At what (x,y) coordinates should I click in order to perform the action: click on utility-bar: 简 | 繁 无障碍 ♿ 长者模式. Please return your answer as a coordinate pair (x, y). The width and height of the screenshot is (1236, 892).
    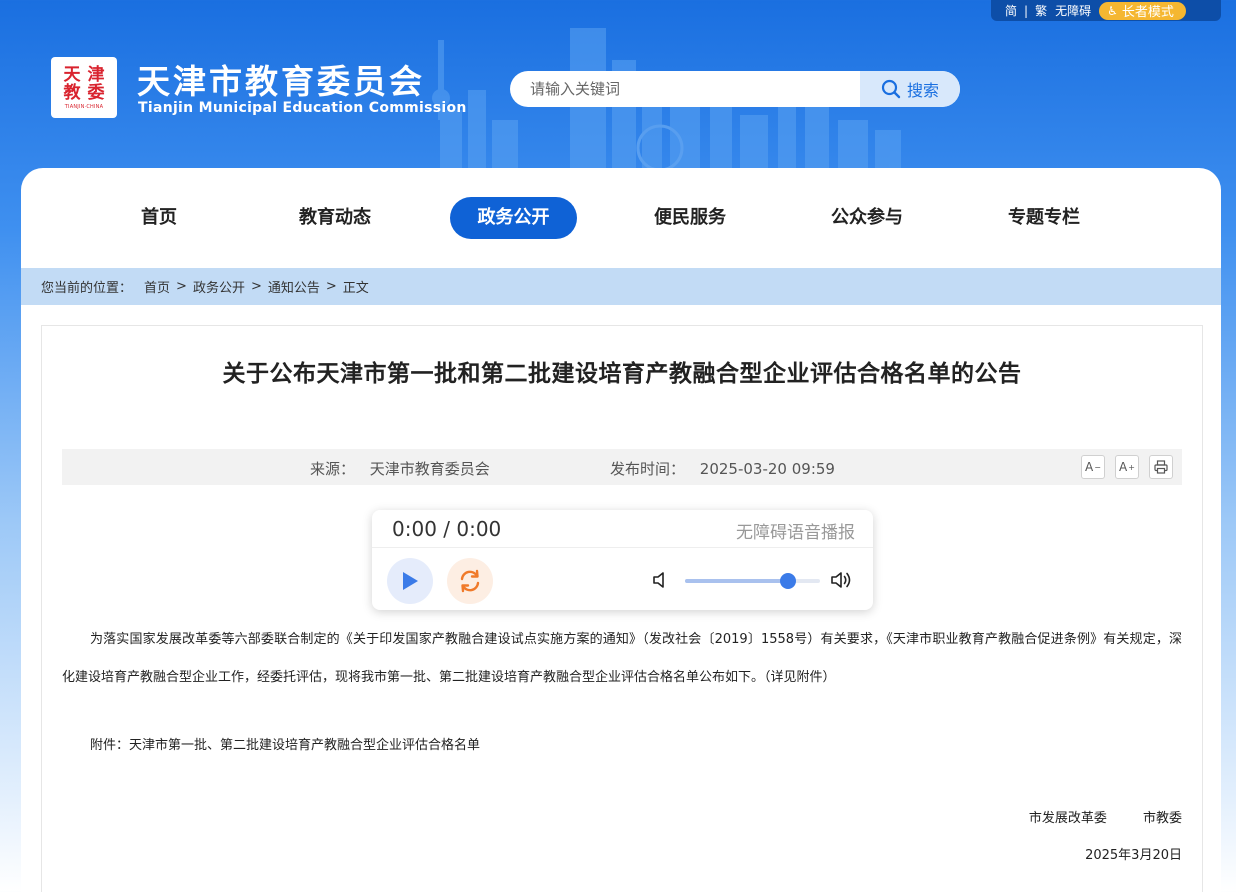
    Looking at the image, I should click on (1106, 10).